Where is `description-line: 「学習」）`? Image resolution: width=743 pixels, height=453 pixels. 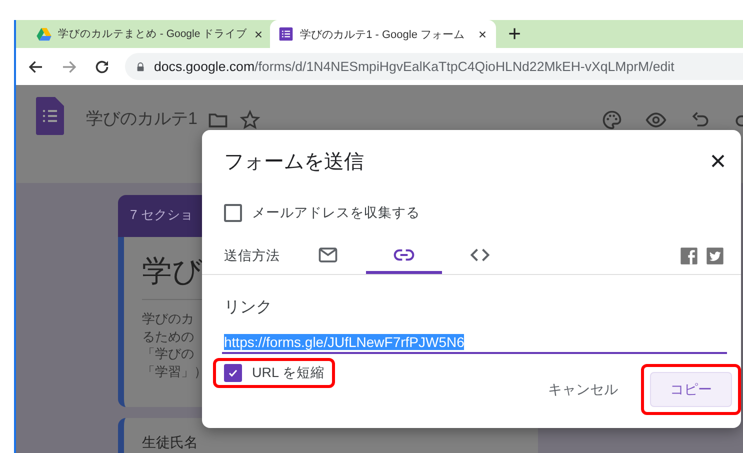 description-line: 「学習」） is located at coordinates (174, 371).